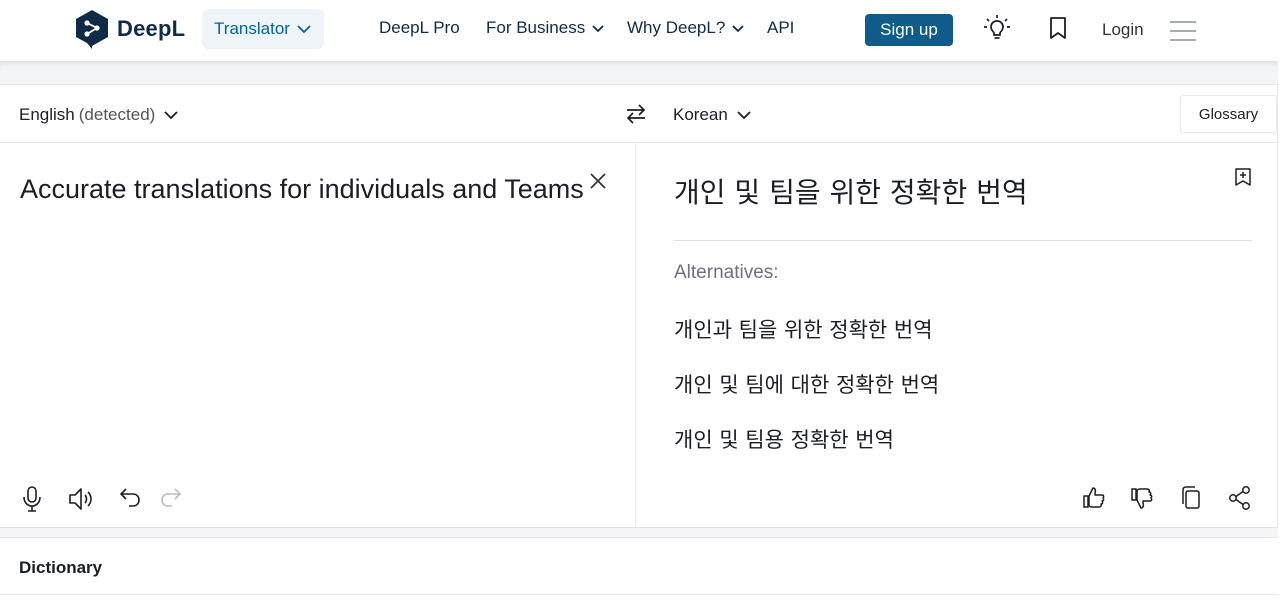  Describe the element at coordinates (1123, 30) in the screenshot. I see `login-link: Login` at that location.